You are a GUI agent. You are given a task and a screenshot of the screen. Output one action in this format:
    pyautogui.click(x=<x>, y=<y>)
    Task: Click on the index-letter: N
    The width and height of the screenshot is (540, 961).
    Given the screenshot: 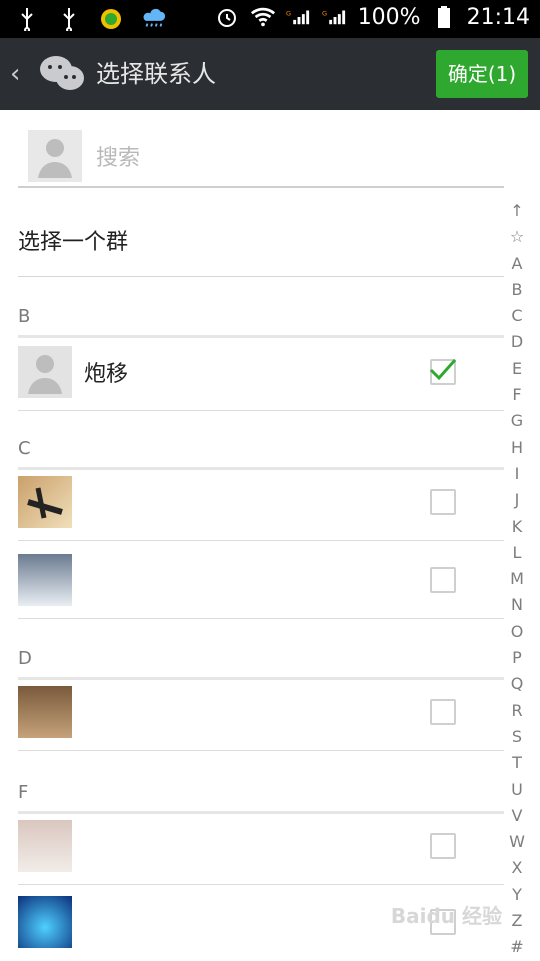 What is the action you would take?
    pyautogui.click(x=517, y=605)
    